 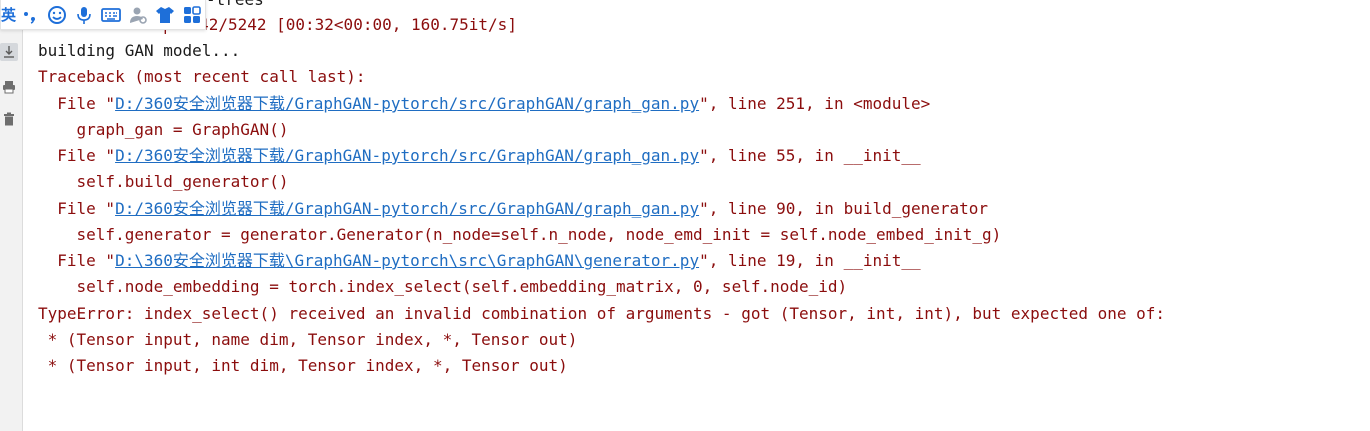 What do you see at coordinates (163, 129) in the screenshot?
I see `traceback-code: graph_gan = GraphGAN()` at bounding box center [163, 129].